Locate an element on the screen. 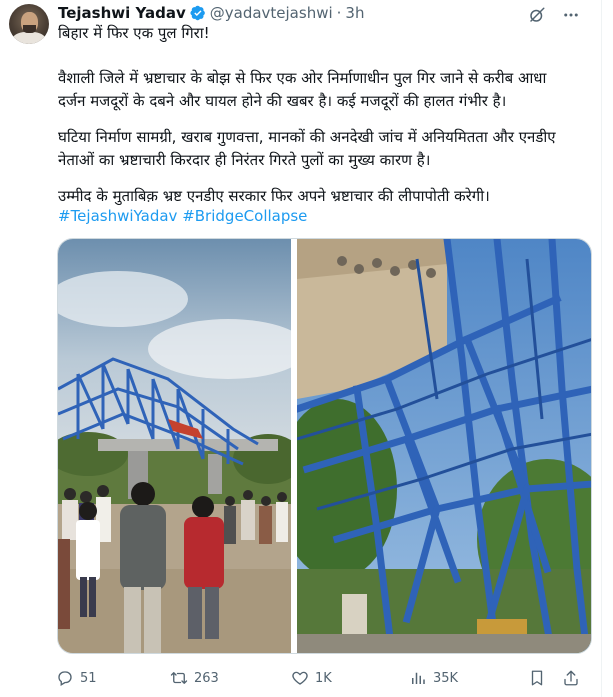  bookmark-icon is located at coordinates (537, 678).